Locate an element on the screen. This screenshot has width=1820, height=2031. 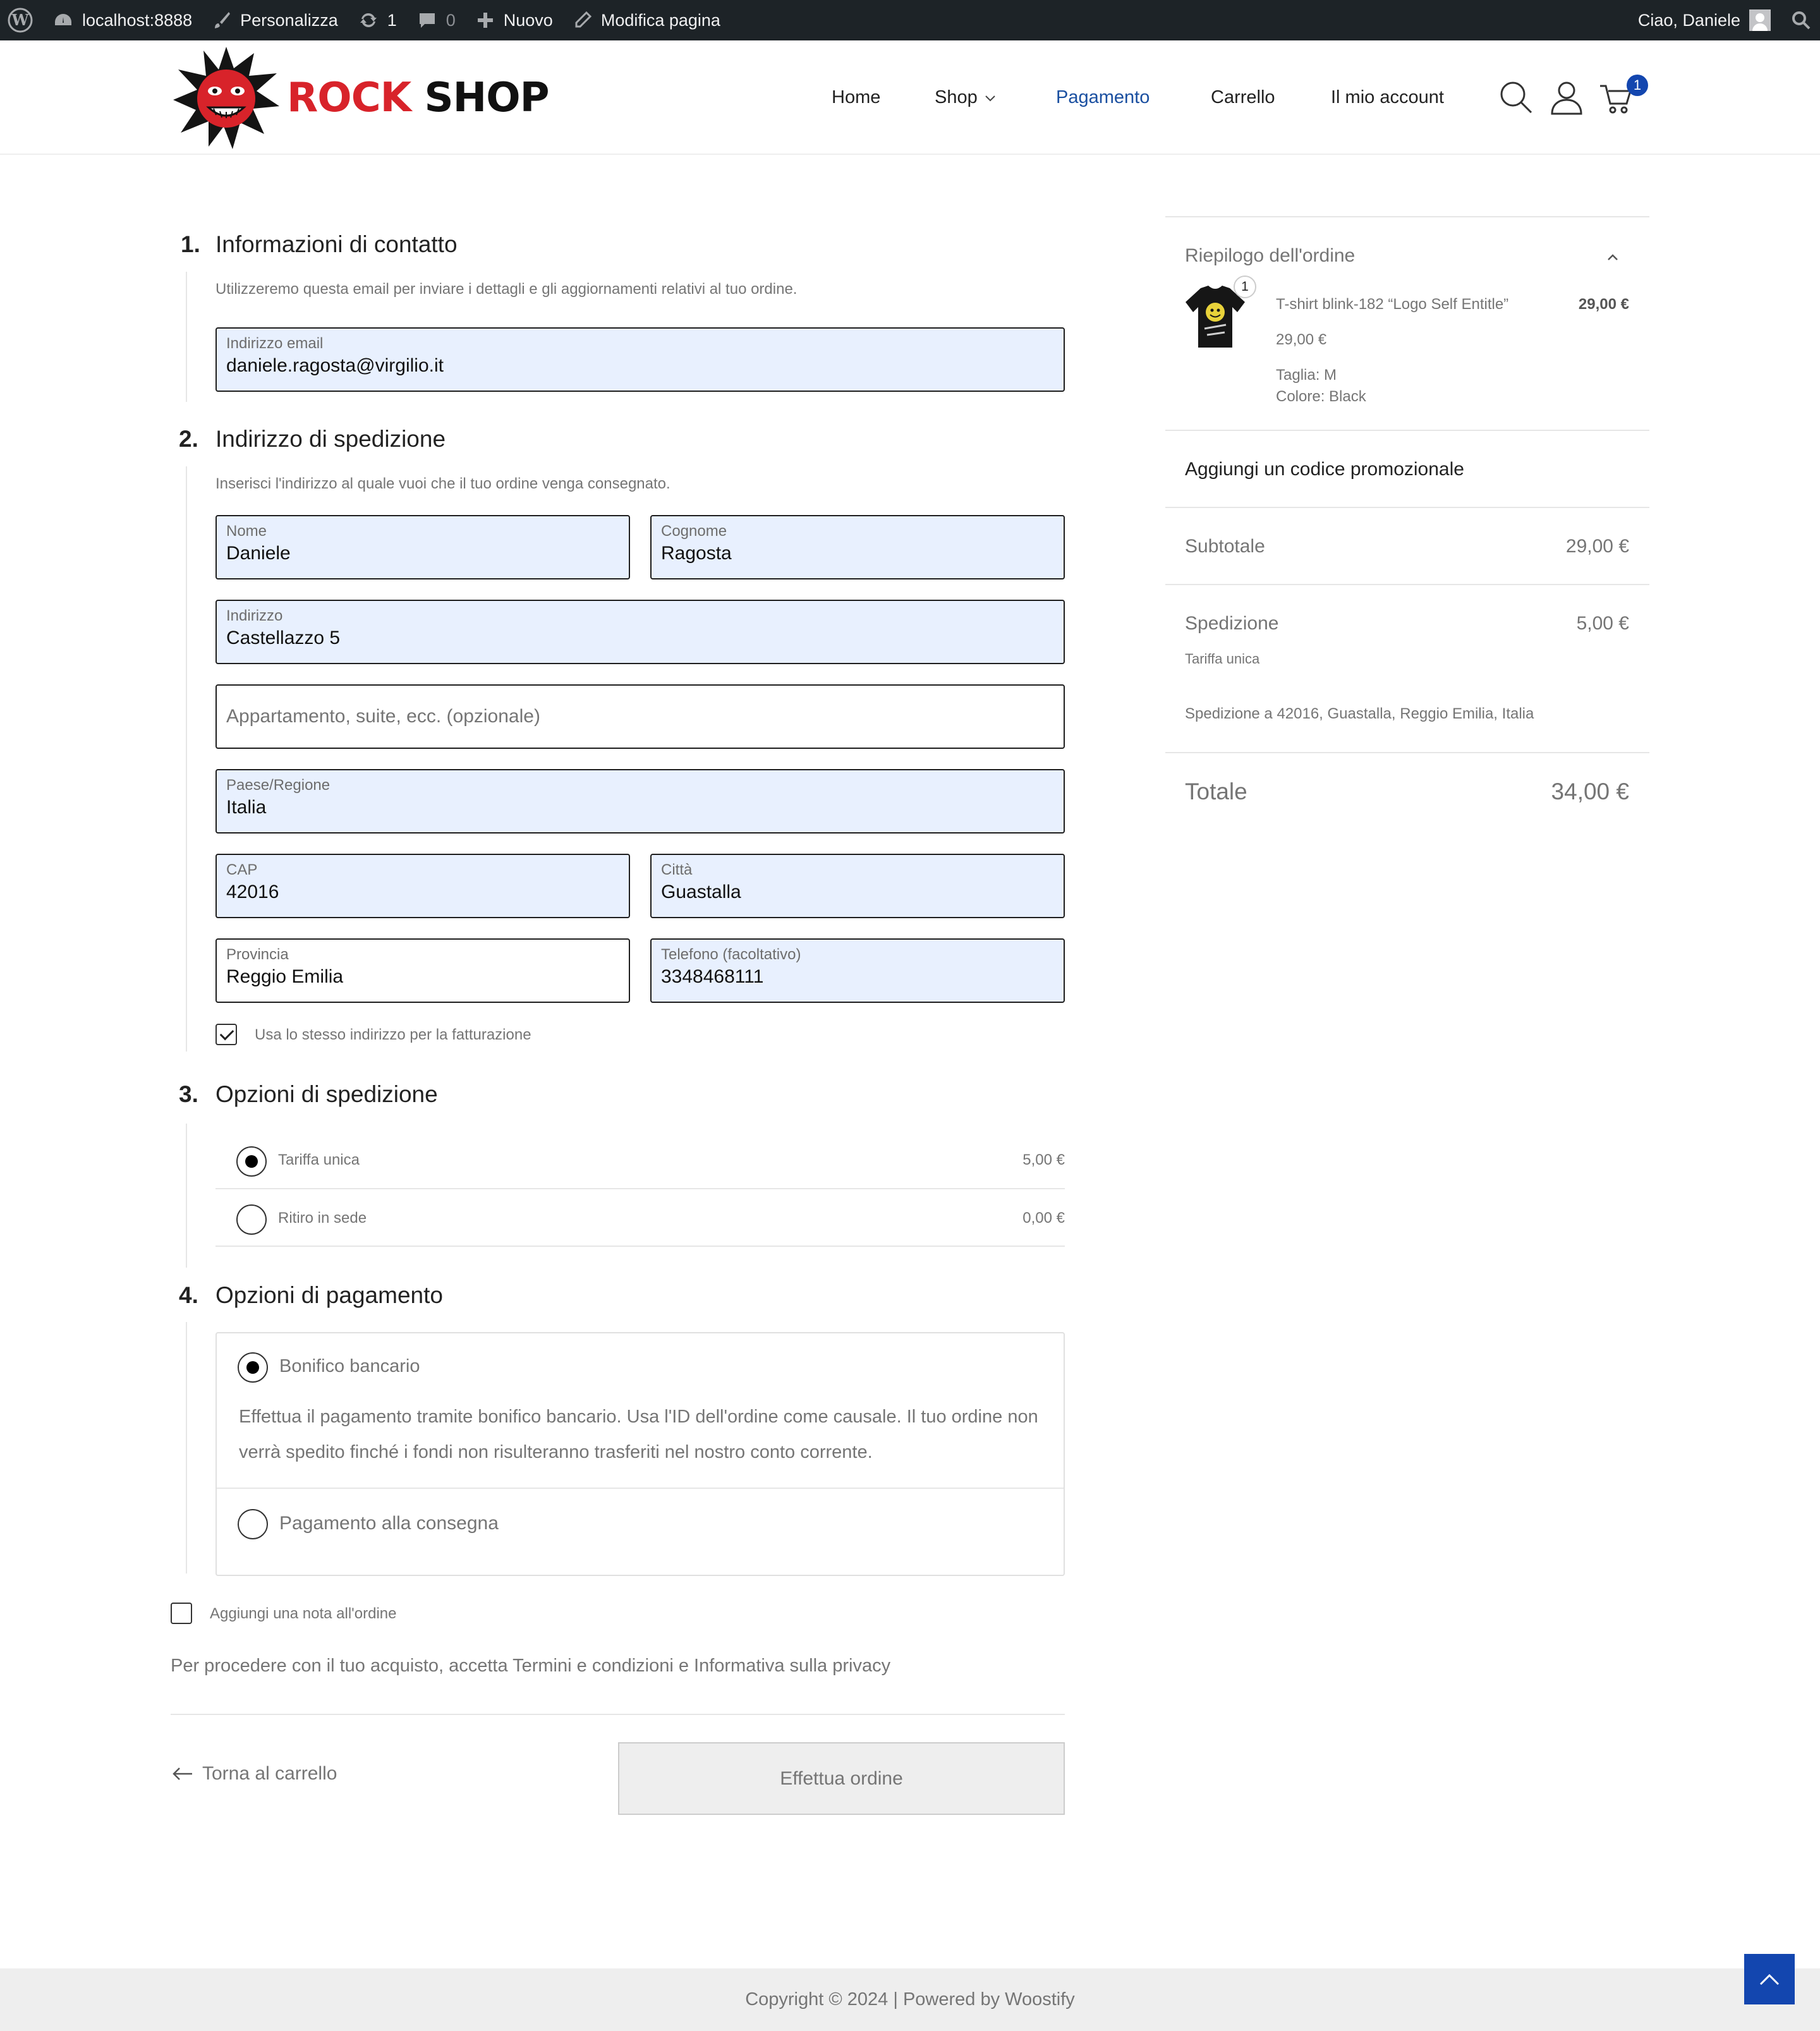
site-logo: ROCK SHOP is located at coordinates (360, 97).